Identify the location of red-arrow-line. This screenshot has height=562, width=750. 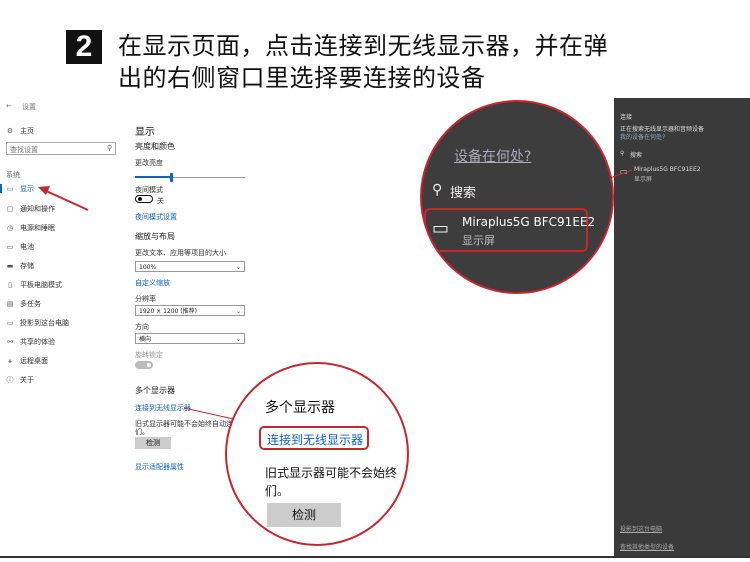
(66, 200).